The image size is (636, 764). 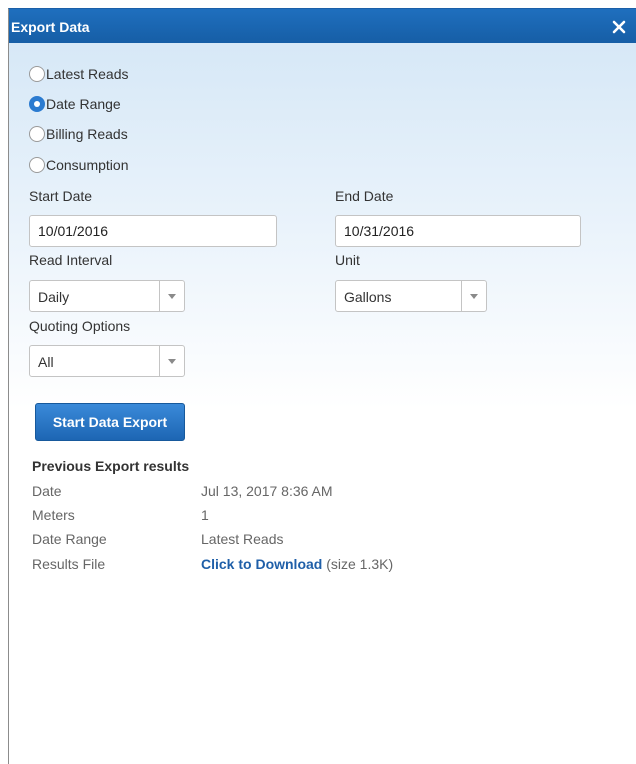 What do you see at coordinates (242, 539) in the screenshot?
I see `results-value-date-range: Latest Reads` at bounding box center [242, 539].